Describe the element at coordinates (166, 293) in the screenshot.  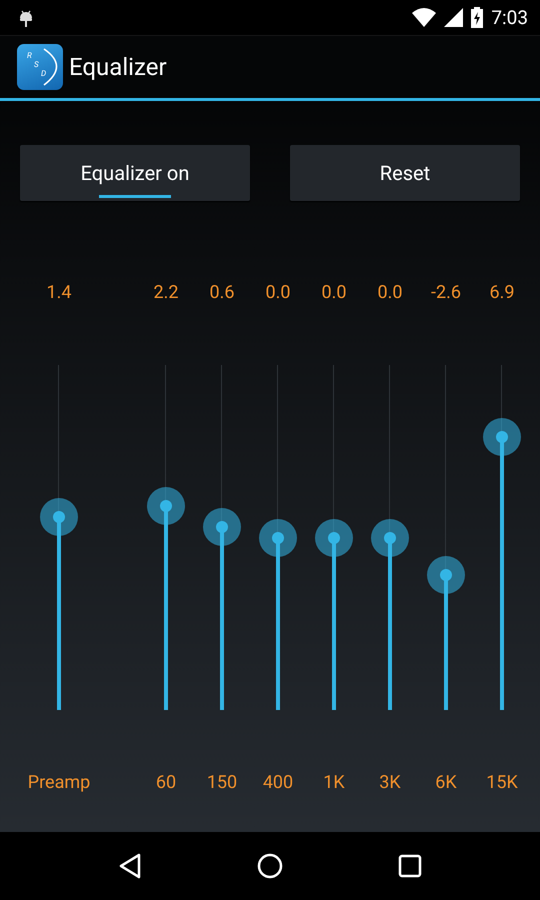
I see `gain-reading: 2.2` at that location.